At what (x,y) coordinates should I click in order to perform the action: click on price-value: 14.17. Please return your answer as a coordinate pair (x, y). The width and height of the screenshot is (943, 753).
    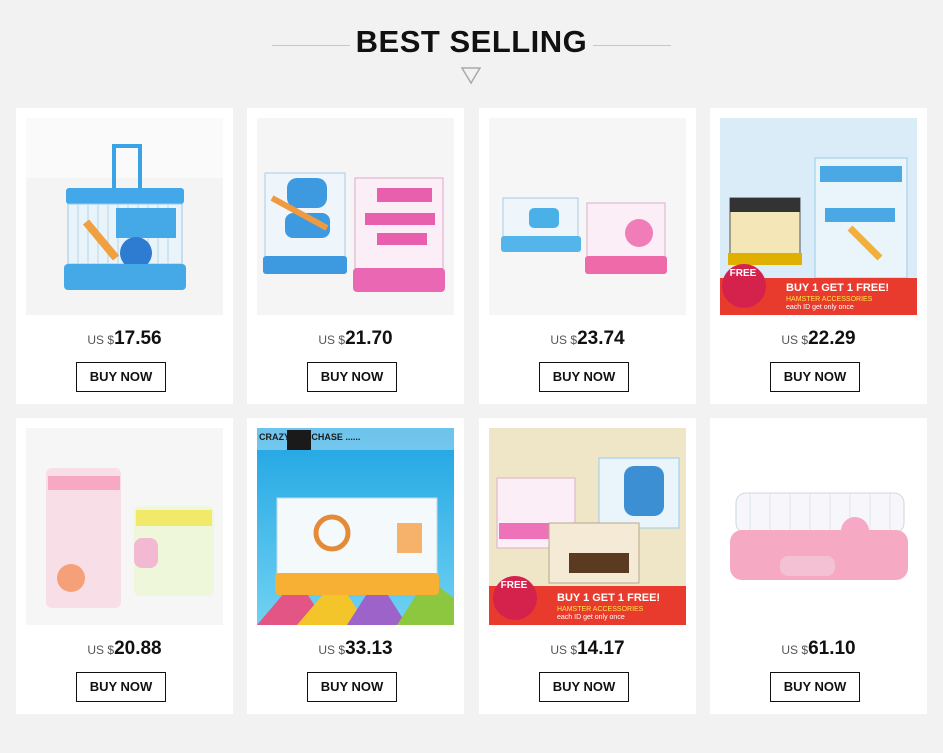
    Looking at the image, I should click on (601, 648).